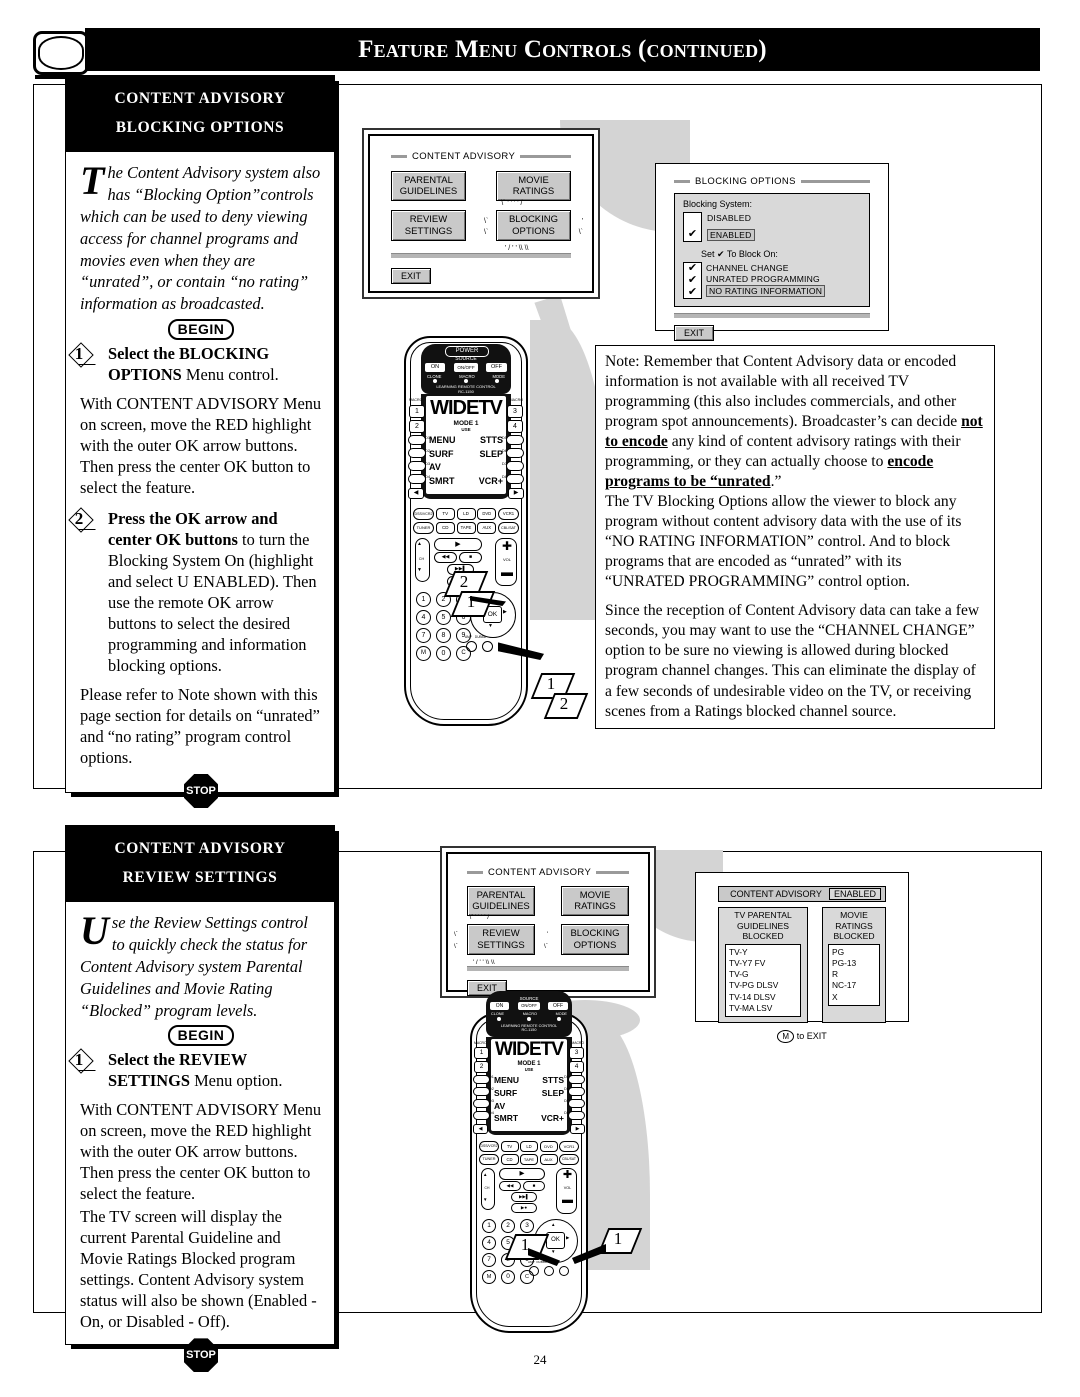 The image size is (1080, 1397). Describe the element at coordinates (515, 440) in the screenshot. I see `softkey-d5` at that location.